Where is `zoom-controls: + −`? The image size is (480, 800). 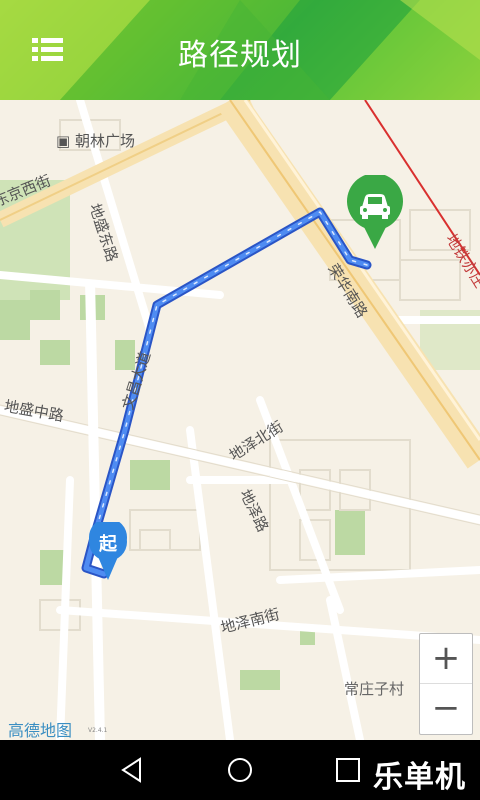 zoom-controls: + − is located at coordinates (446, 684).